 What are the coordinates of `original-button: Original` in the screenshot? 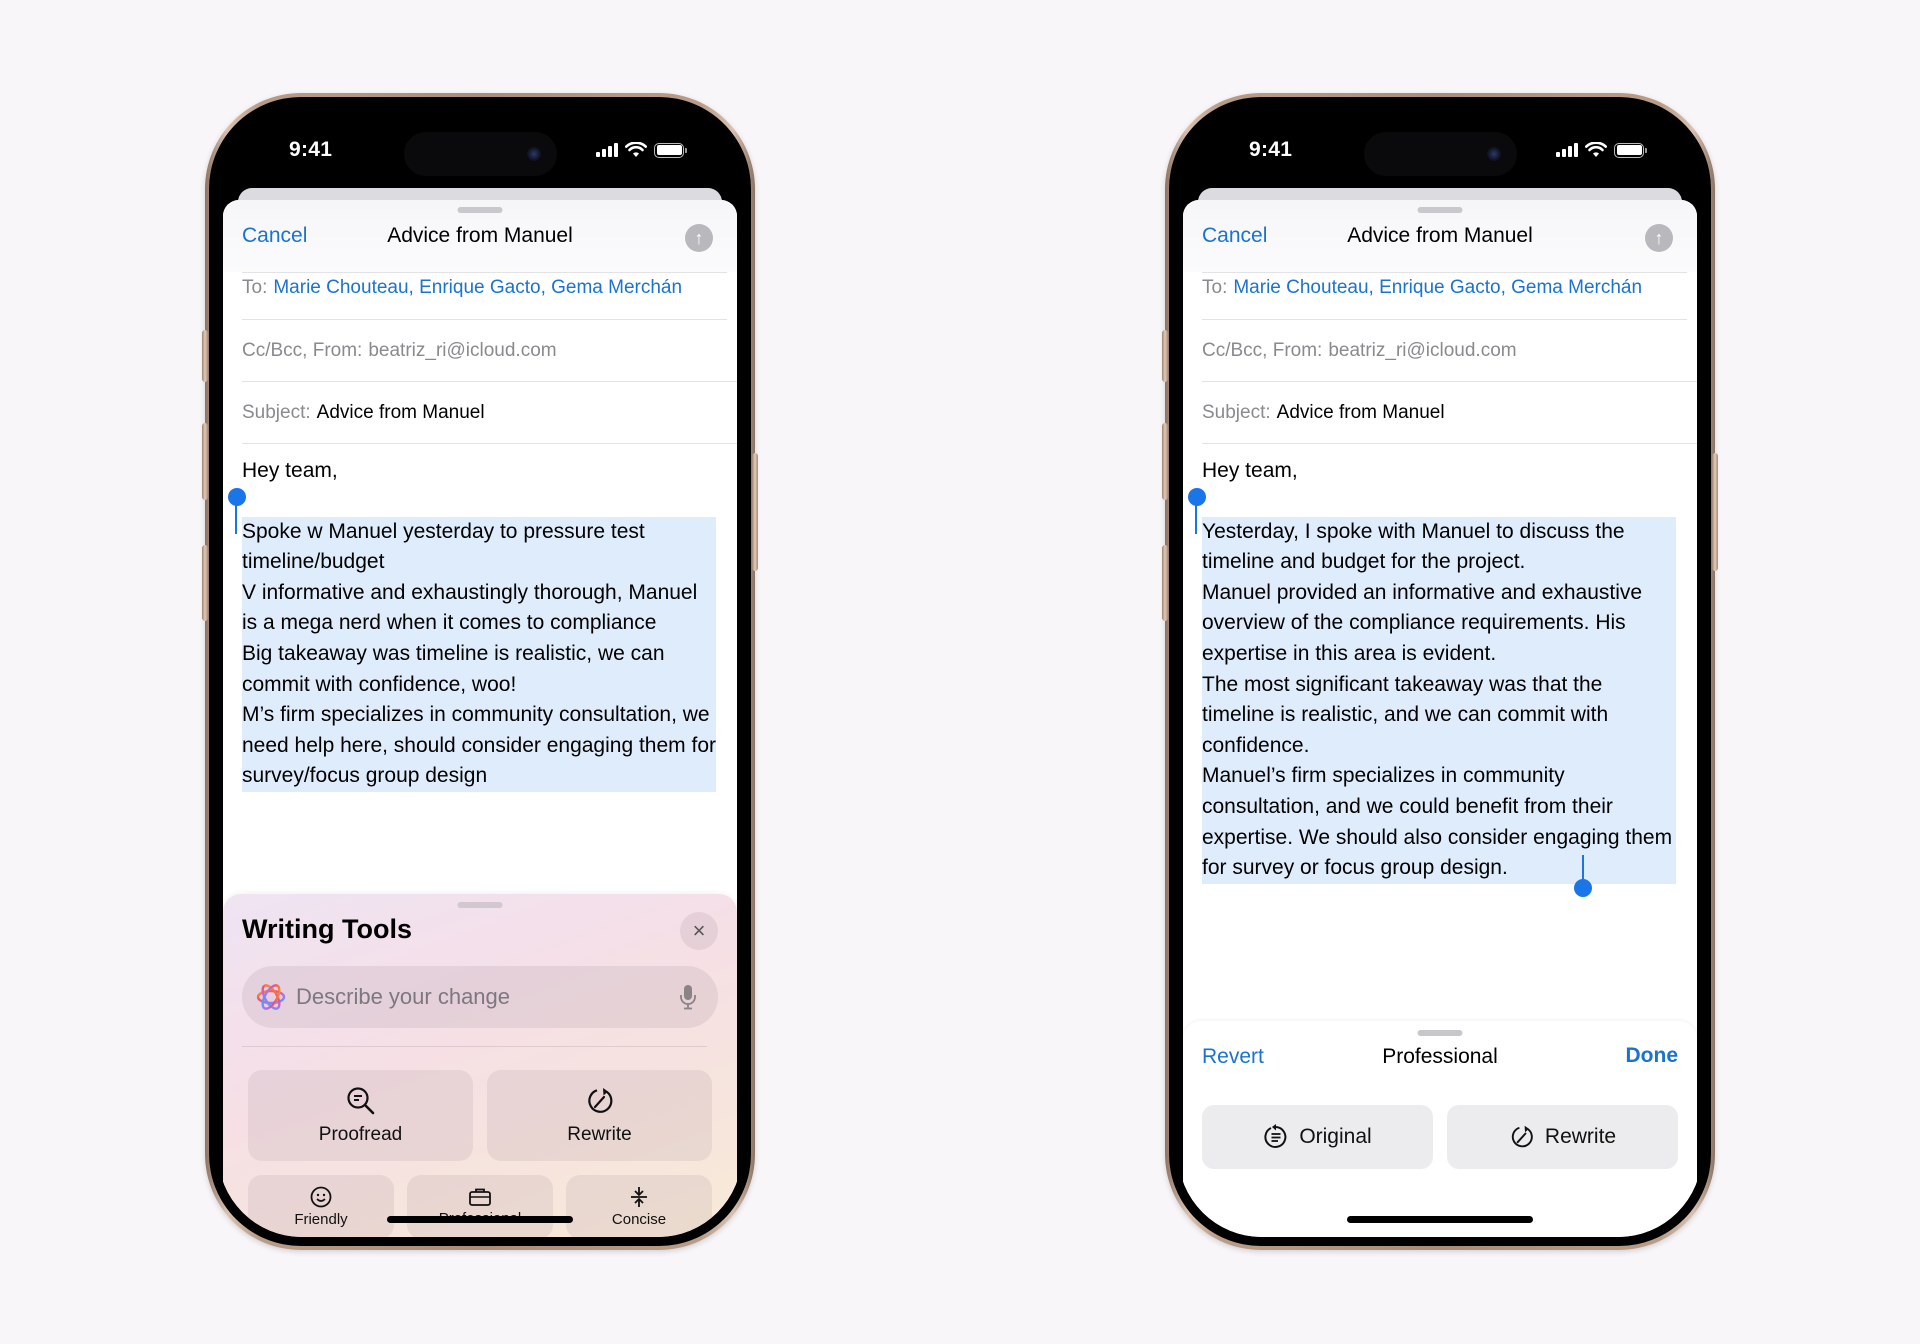 It's located at (1317, 1137).